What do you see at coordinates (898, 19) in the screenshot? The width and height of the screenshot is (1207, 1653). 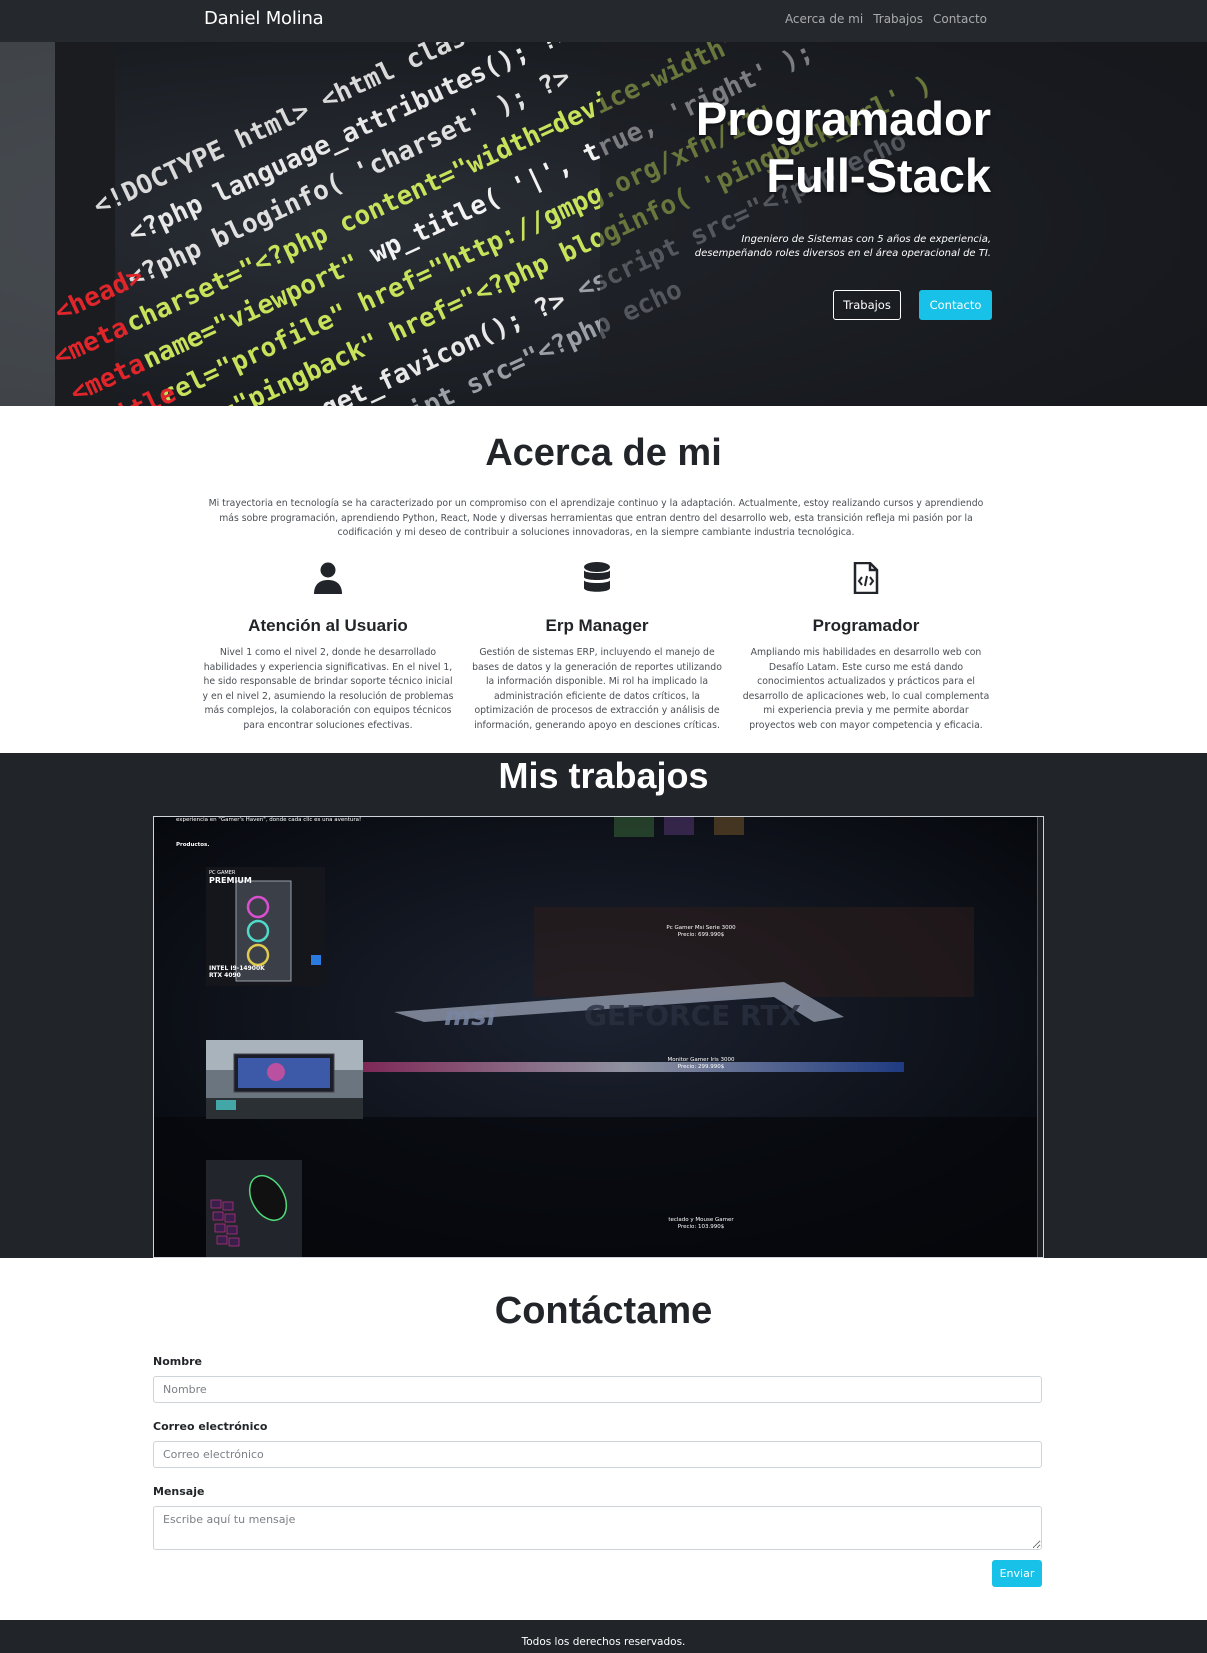 I see `nav-link-works: Trabajos` at bounding box center [898, 19].